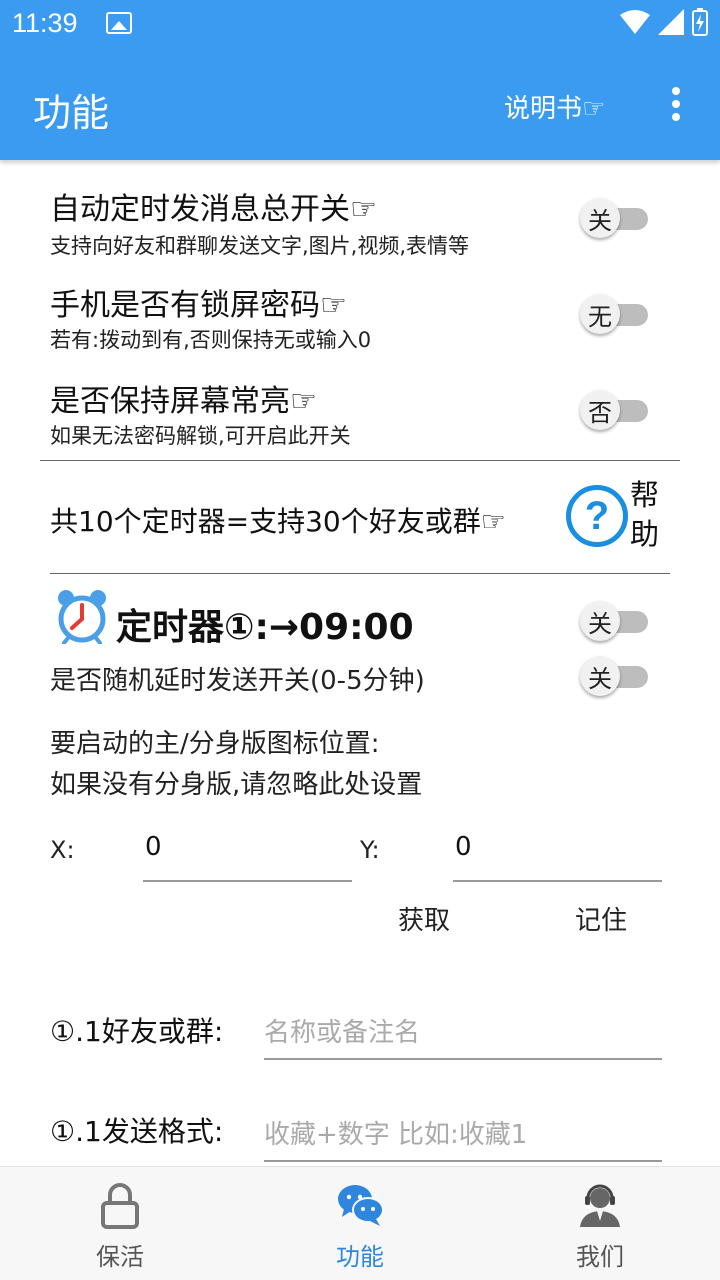  I want to click on y-input: 0, so click(557, 855).